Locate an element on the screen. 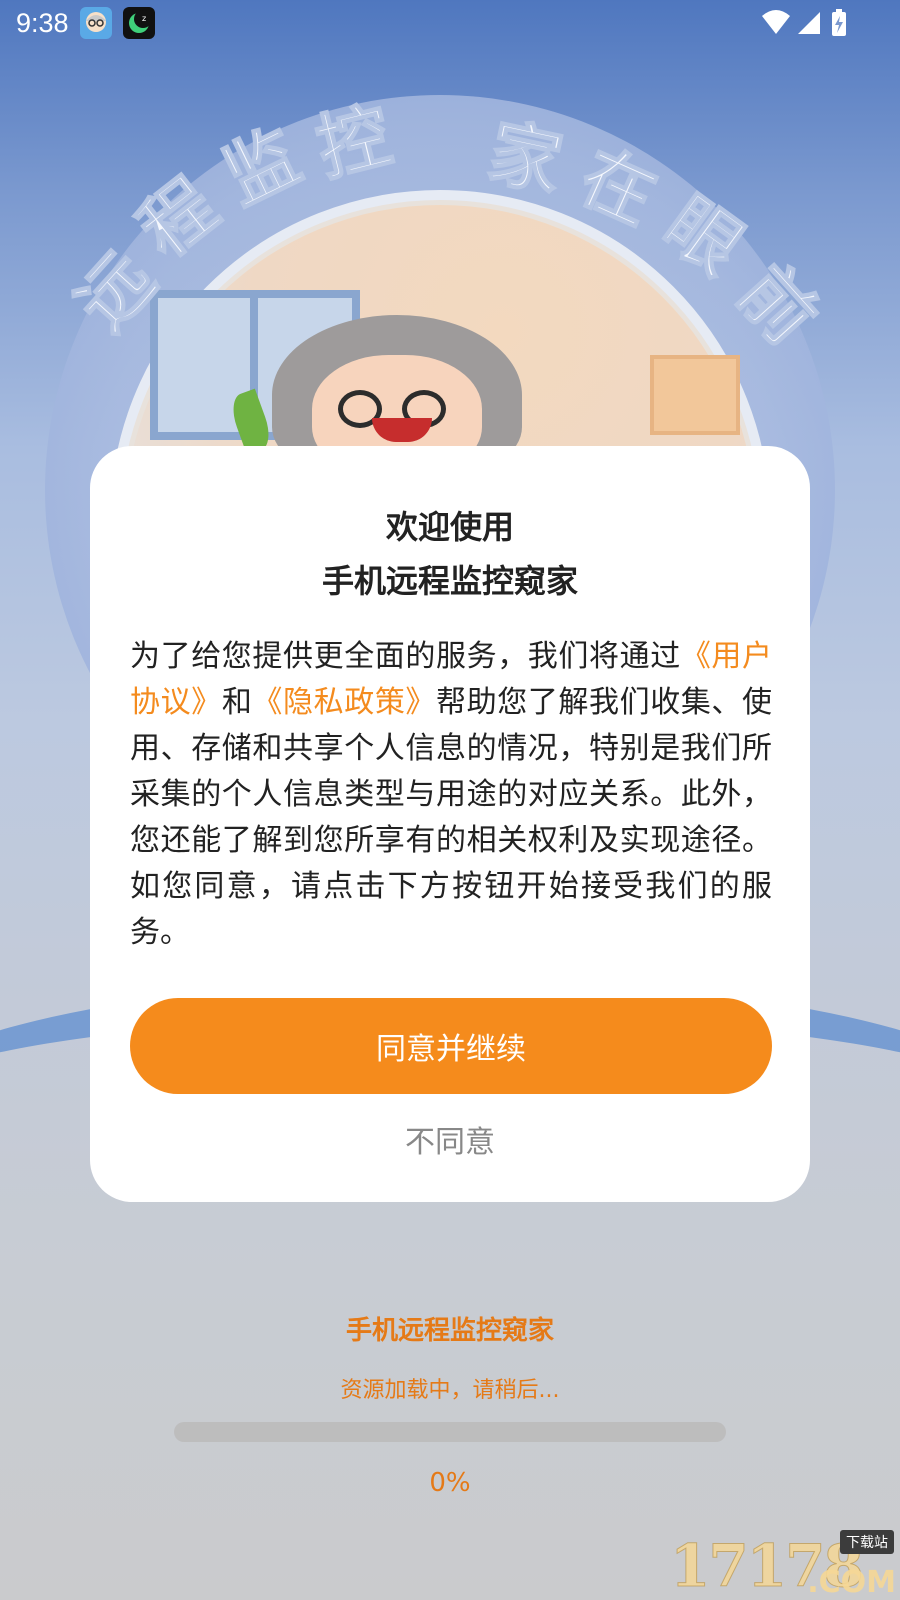 Image resolution: width=900 pixels, height=1600 pixels. disagree-button: 不同意 is located at coordinates (450, 1139).